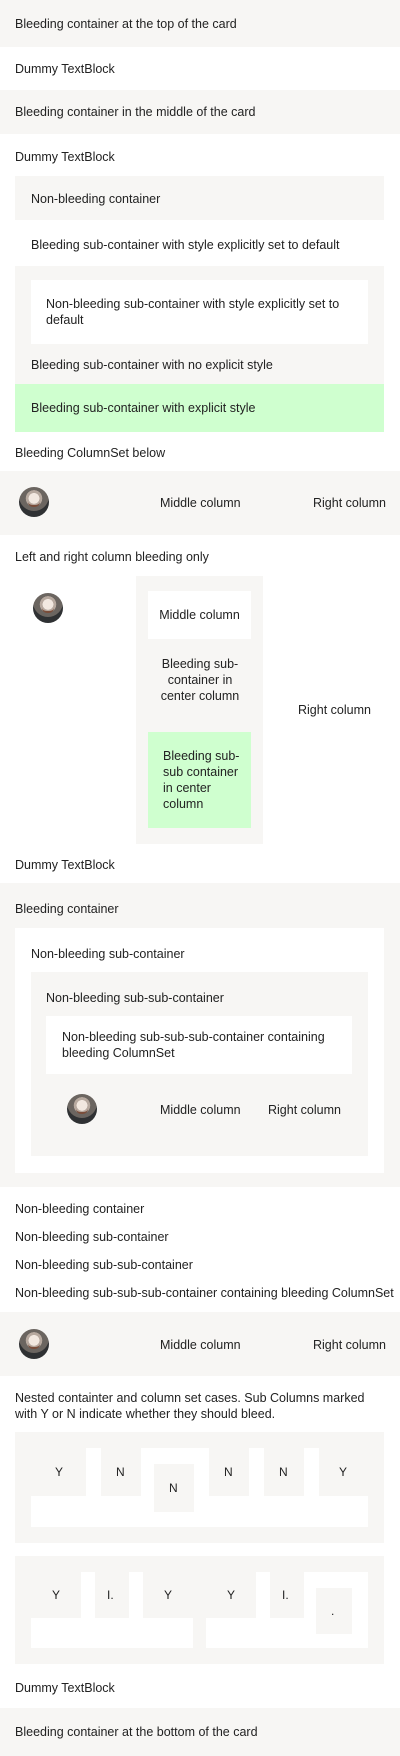 This screenshot has width=400, height=1756. Describe the element at coordinates (334, 710) in the screenshot. I see `lr-right-column-text: Right column` at that location.